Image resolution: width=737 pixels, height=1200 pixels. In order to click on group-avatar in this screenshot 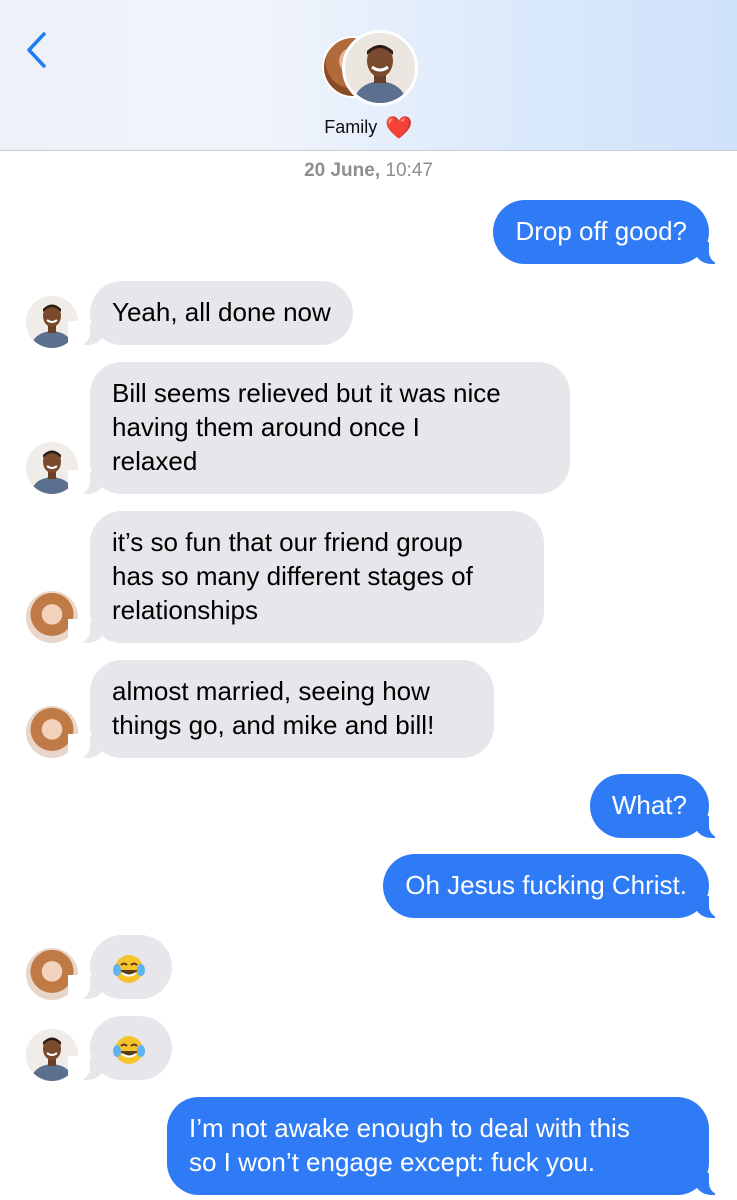, I will do `click(370, 68)`.